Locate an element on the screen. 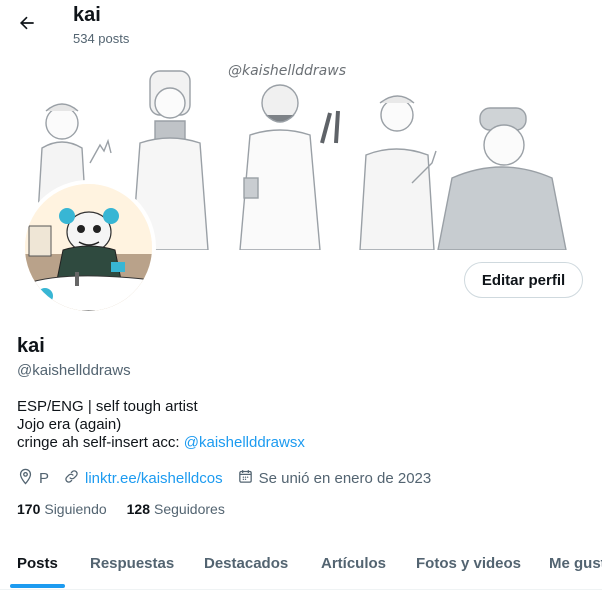 This screenshot has width=602, height=593. profile-link: linktr.ee/kaishelldcos is located at coordinates (154, 478).